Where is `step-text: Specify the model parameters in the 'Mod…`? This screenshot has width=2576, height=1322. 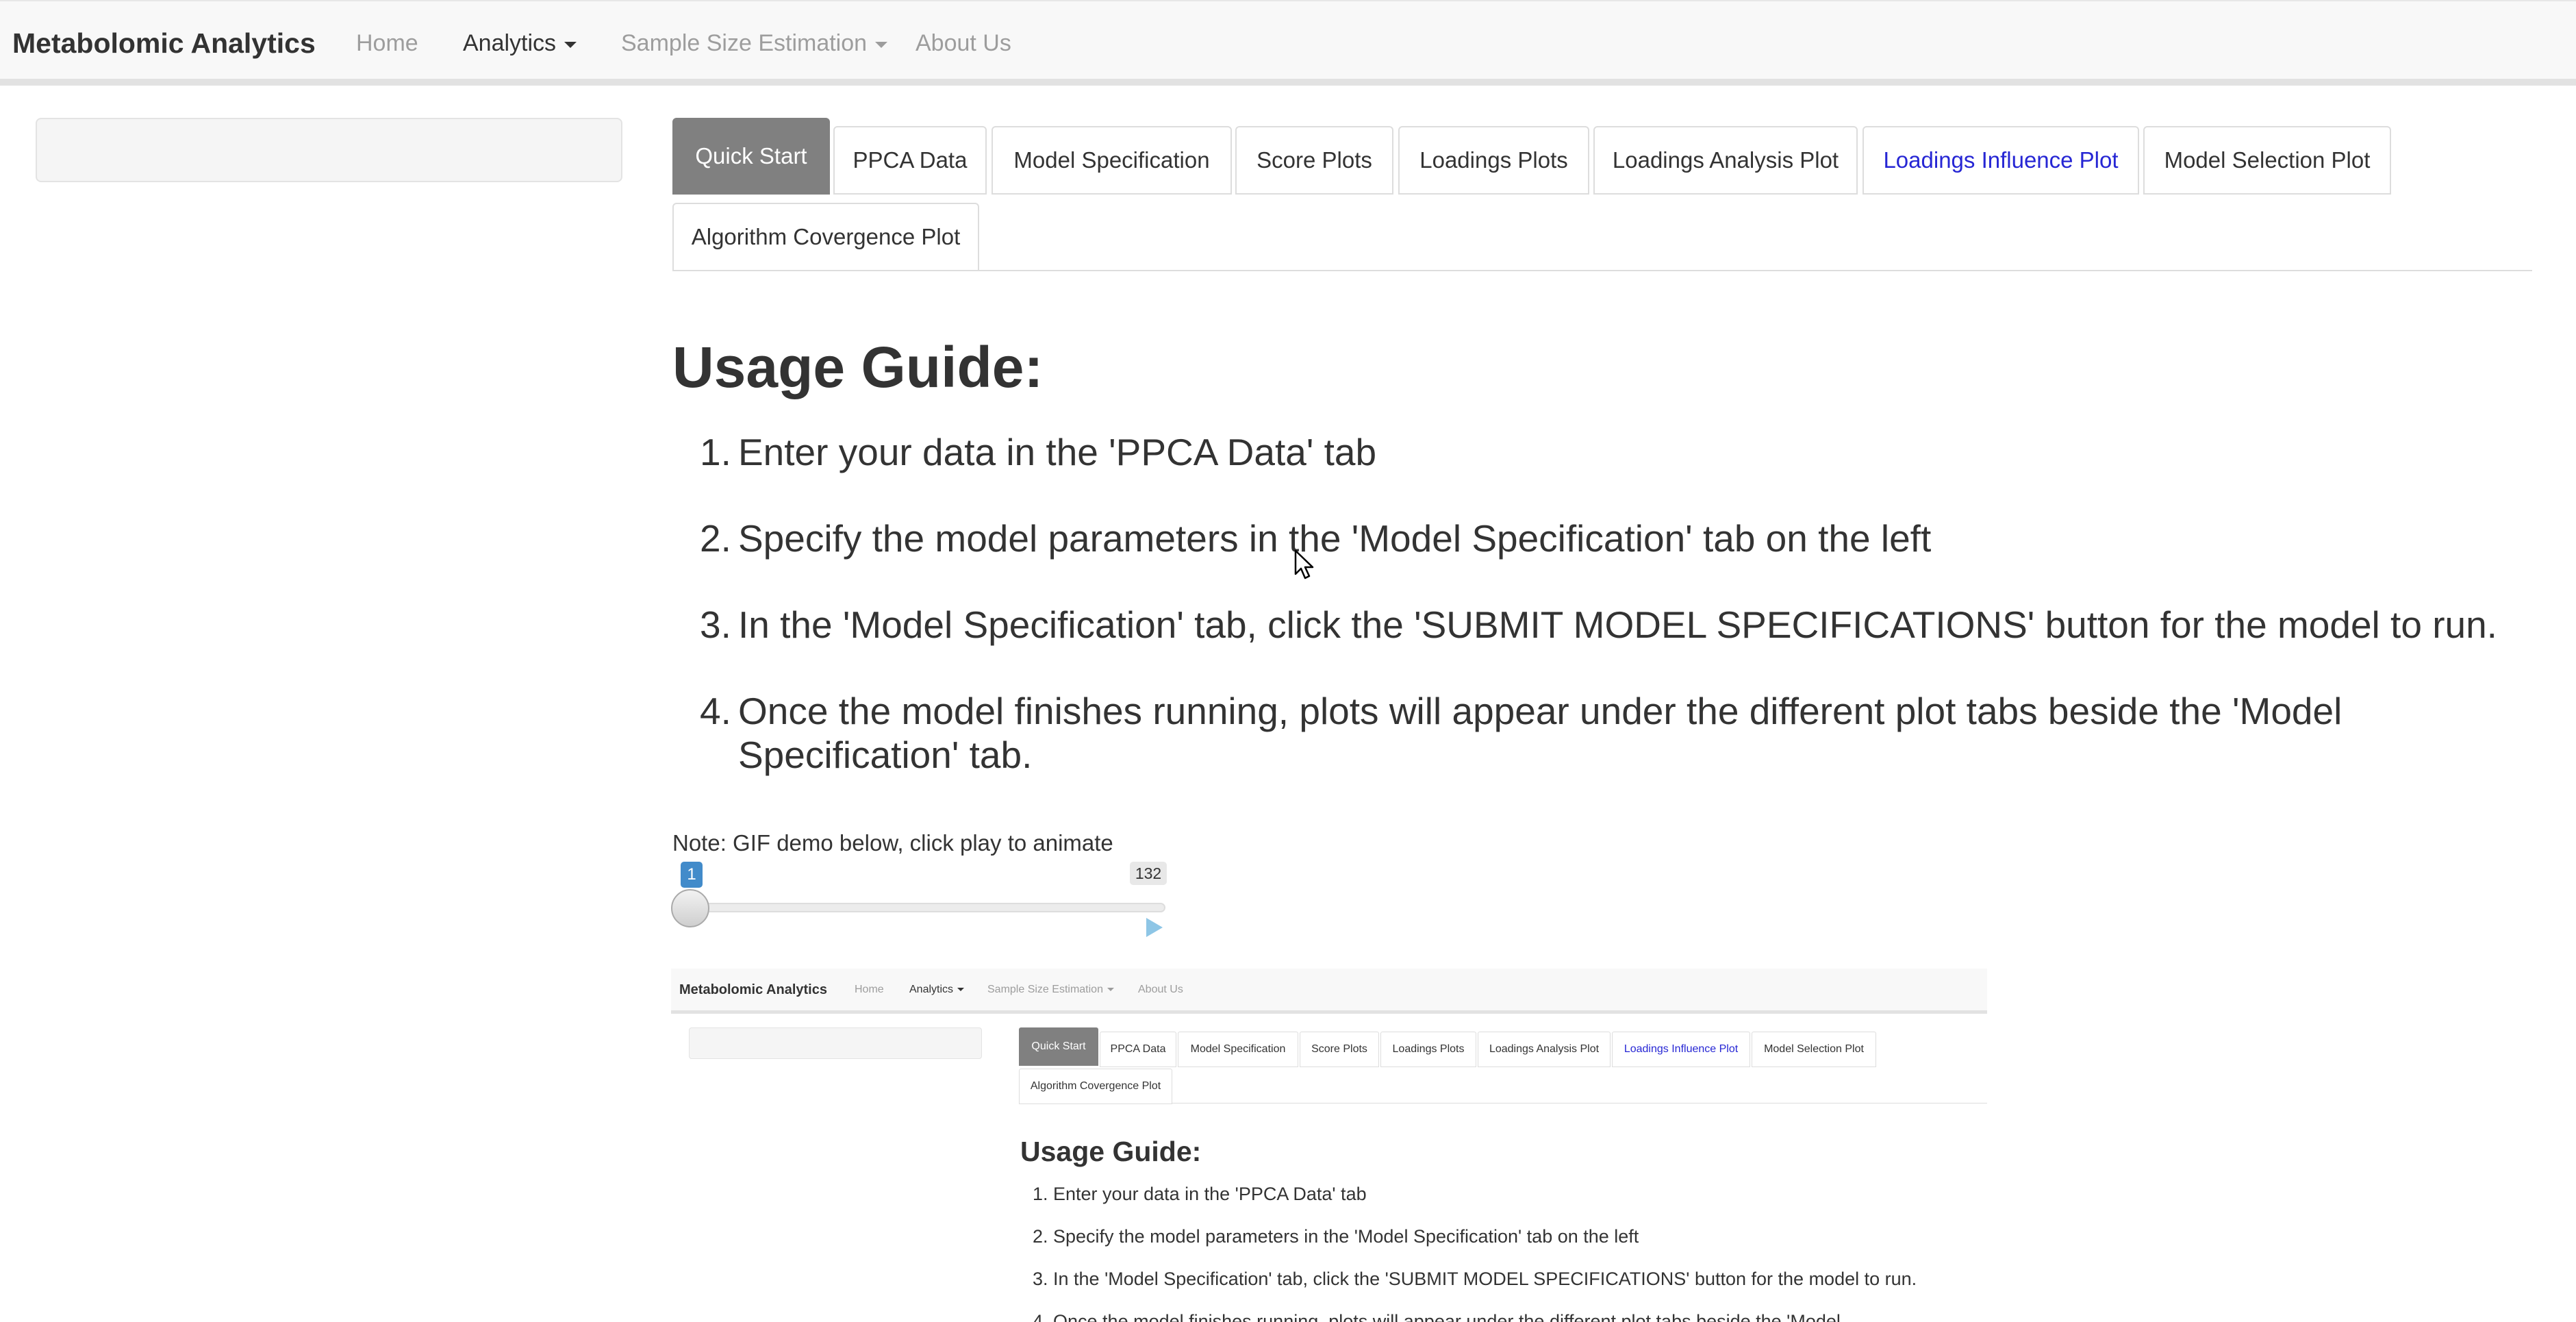
step-text: Specify the model parameters in the 'Mod… is located at coordinates (1335, 538).